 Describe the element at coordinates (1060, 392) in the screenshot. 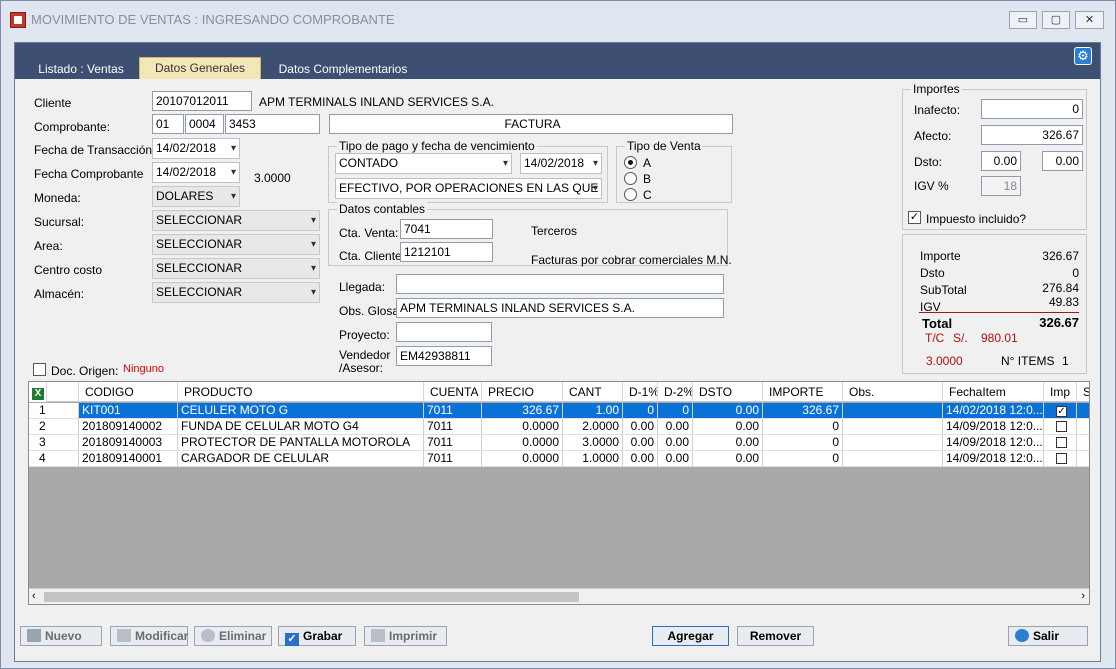

I see `col-imp-header: Imp` at that location.